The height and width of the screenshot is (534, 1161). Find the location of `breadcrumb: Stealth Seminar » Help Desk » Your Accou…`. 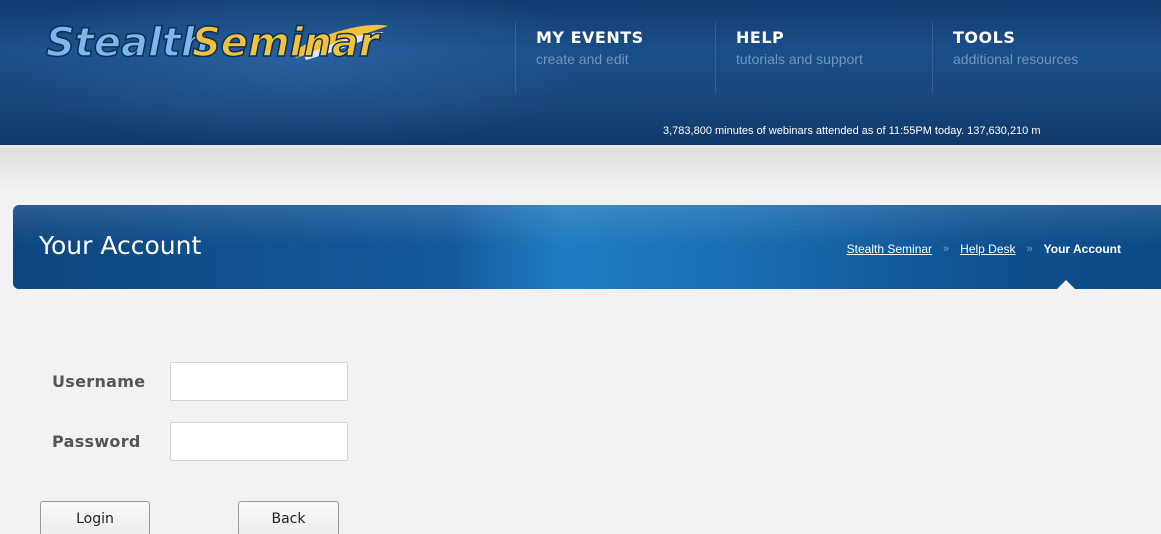

breadcrumb: Stealth Seminar » Help Desk » Your Accou… is located at coordinates (984, 249).